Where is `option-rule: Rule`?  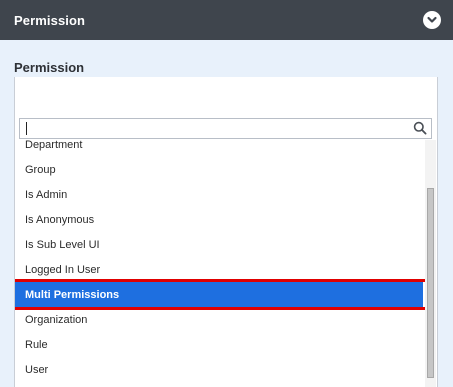 option-rule: Rule is located at coordinates (219, 344).